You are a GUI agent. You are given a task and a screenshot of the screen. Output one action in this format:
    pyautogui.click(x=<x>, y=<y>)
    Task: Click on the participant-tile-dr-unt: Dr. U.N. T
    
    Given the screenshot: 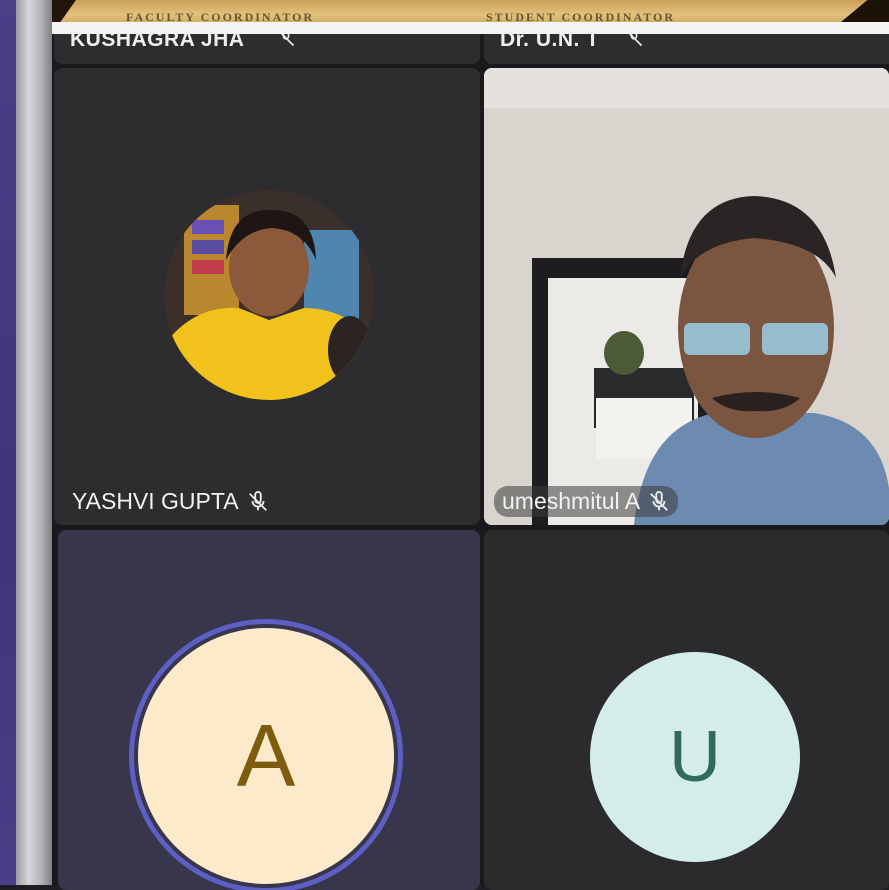 What is the action you would take?
    pyautogui.click(x=686, y=49)
    